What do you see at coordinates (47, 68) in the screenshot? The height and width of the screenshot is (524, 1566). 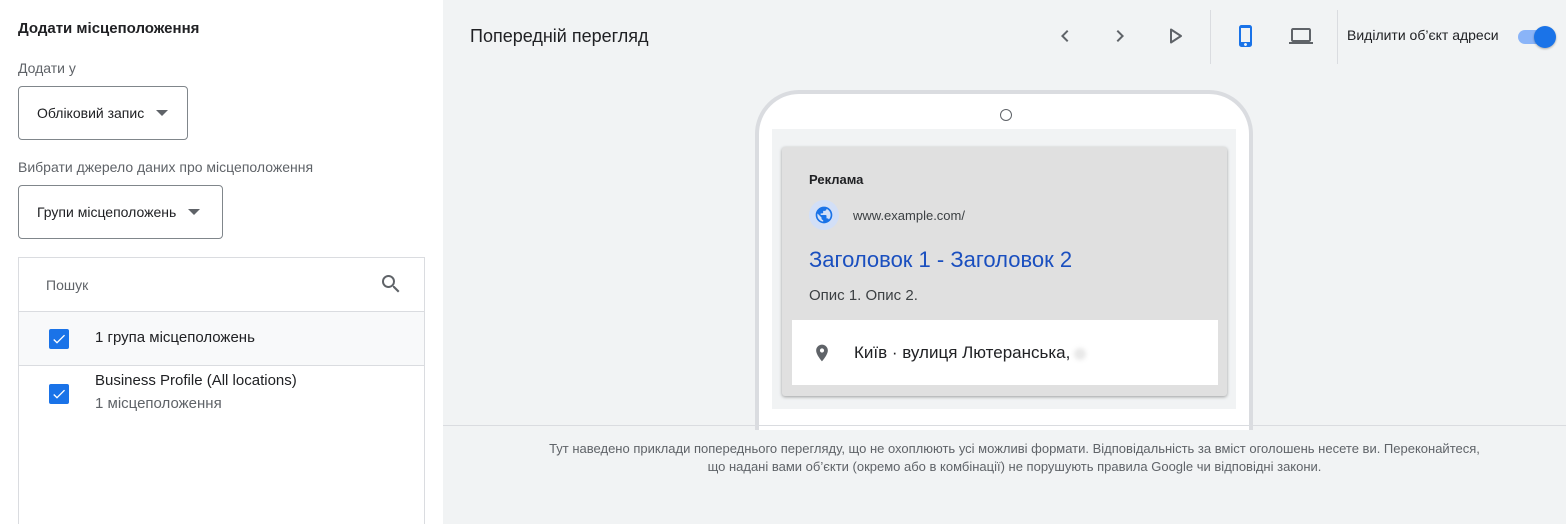 I see `add-to-label: Додати у` at bounding box center [47, 68].